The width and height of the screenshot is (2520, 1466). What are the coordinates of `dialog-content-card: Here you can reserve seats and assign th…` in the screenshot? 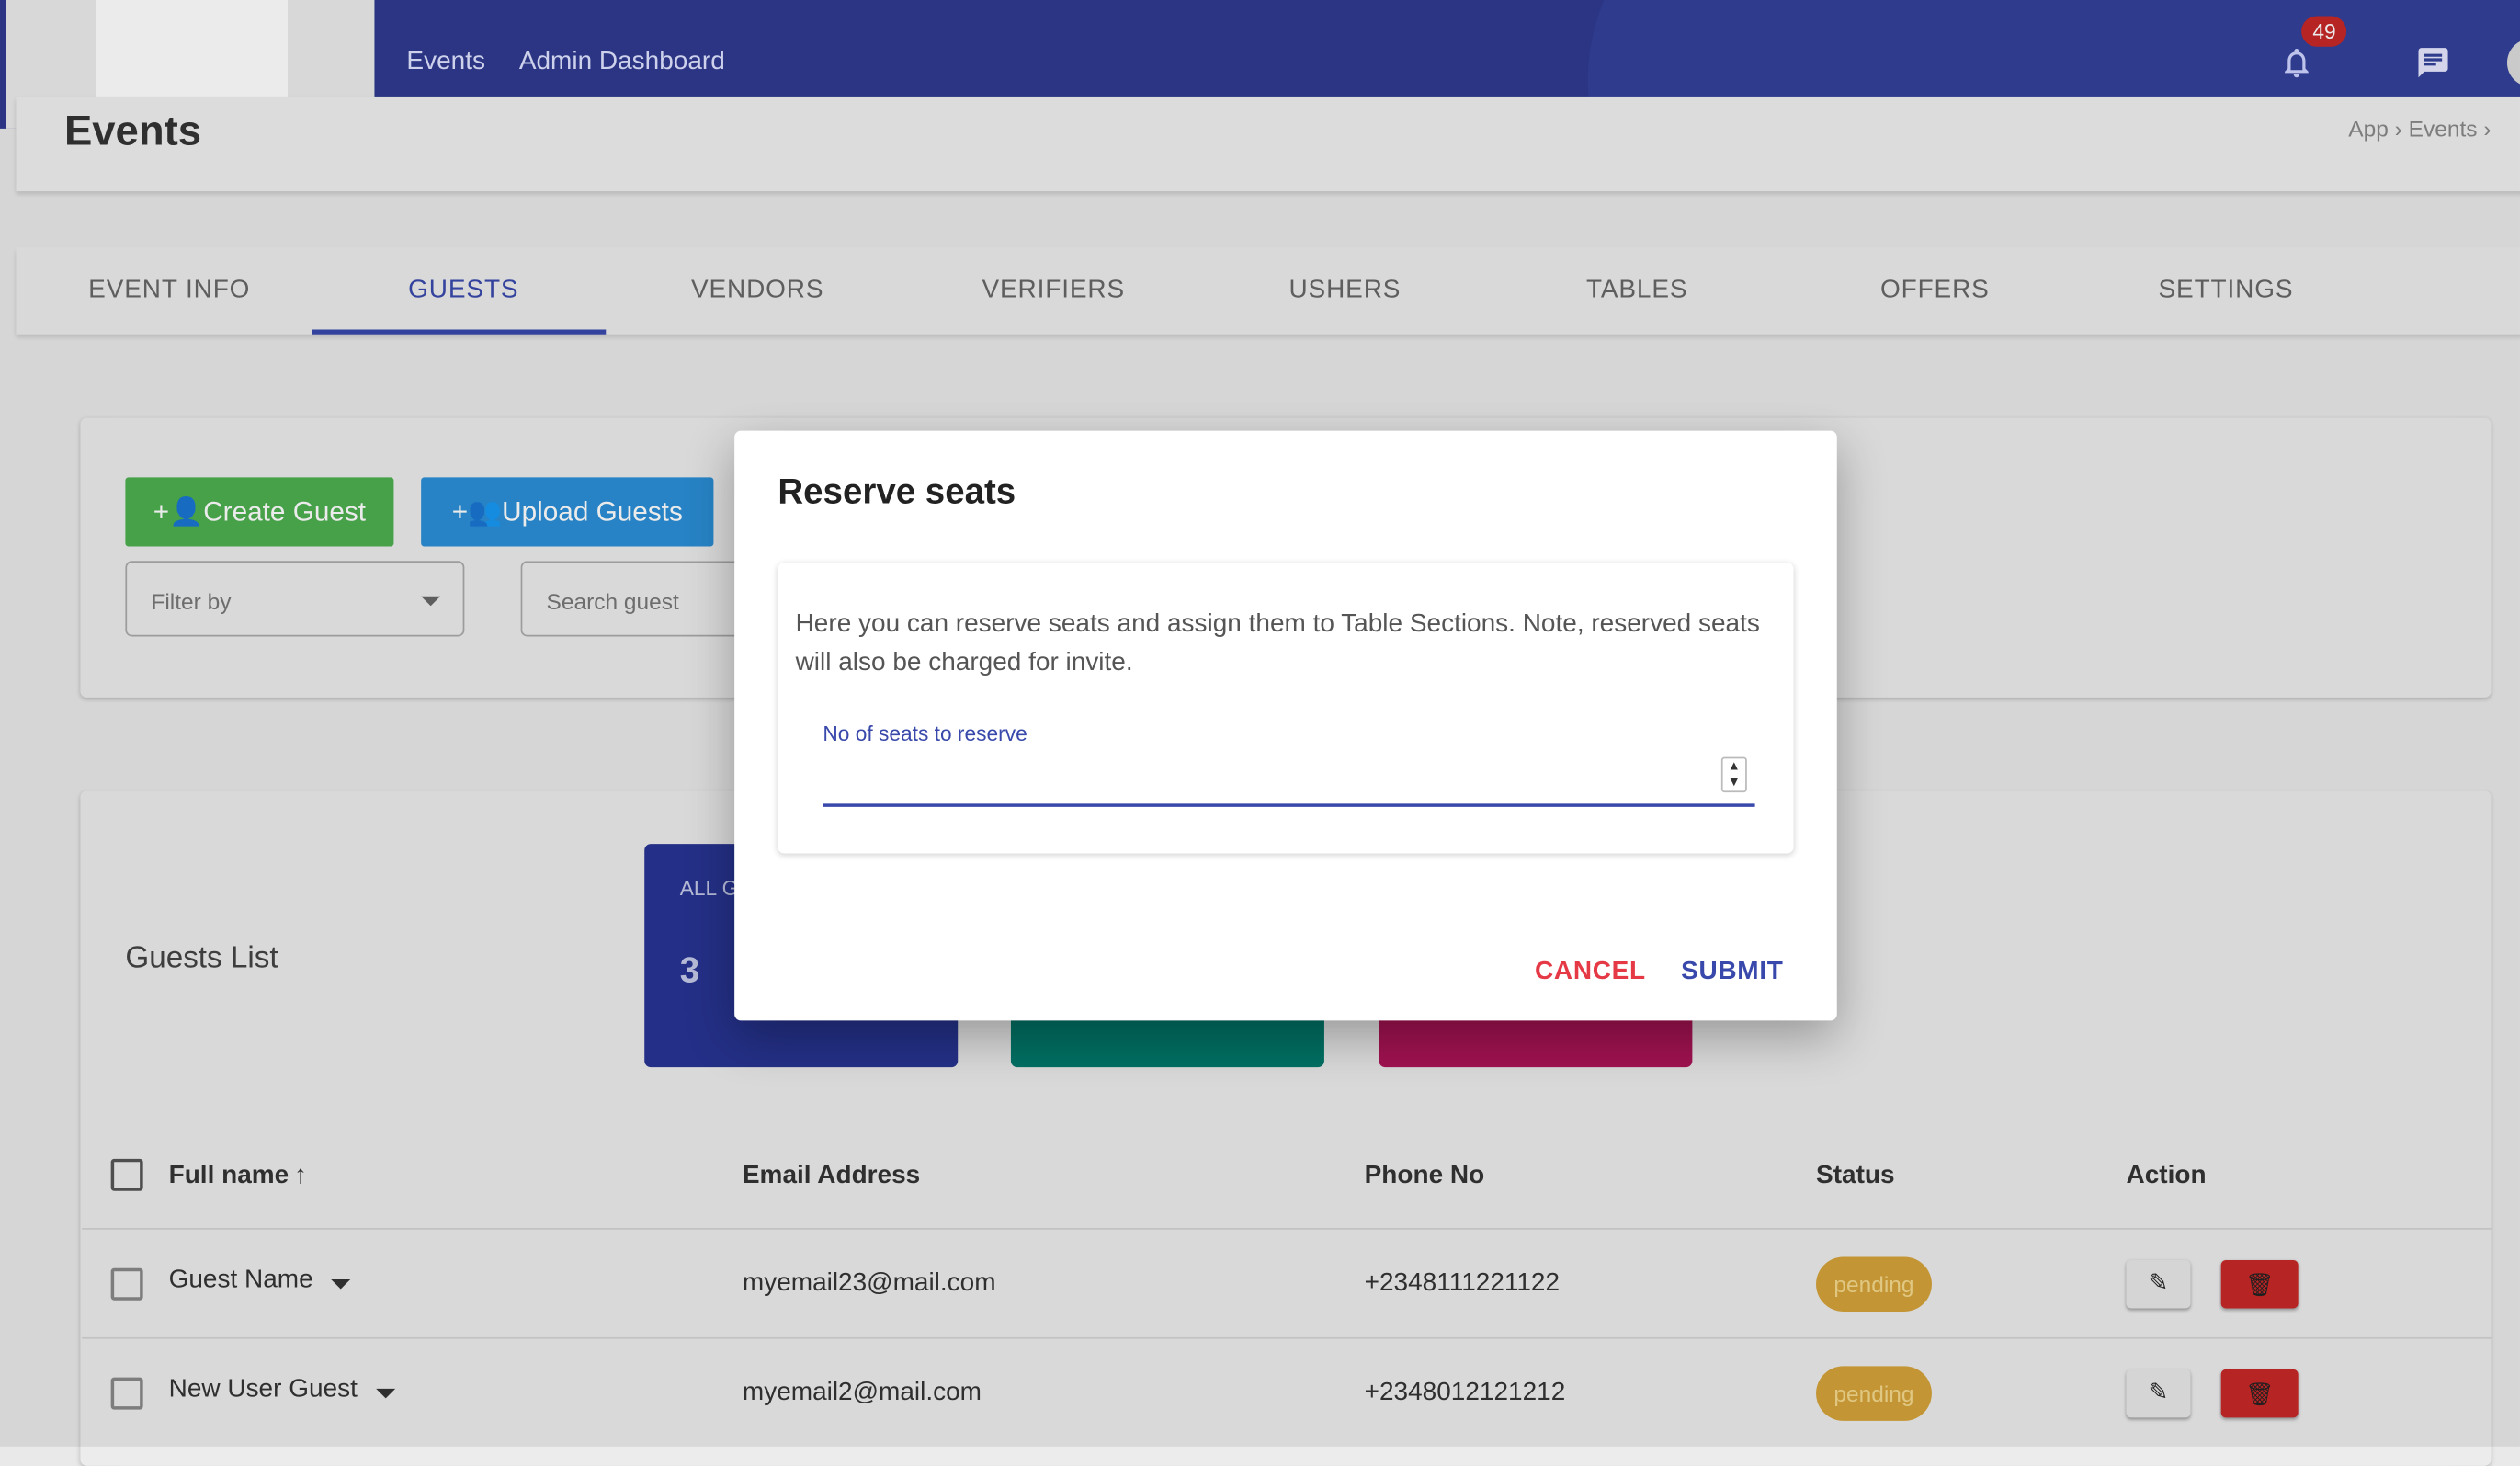 It's located at (1286, 709).